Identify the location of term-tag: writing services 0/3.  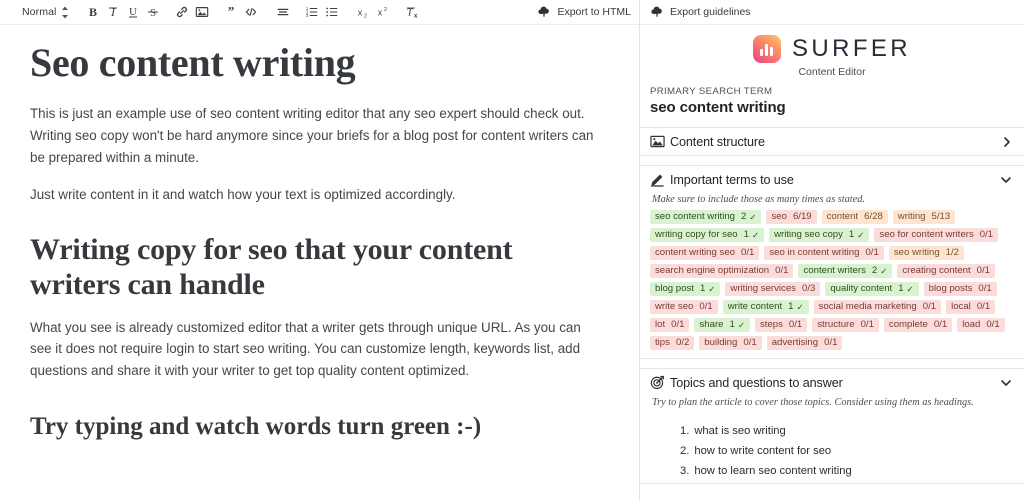
(773, 289).